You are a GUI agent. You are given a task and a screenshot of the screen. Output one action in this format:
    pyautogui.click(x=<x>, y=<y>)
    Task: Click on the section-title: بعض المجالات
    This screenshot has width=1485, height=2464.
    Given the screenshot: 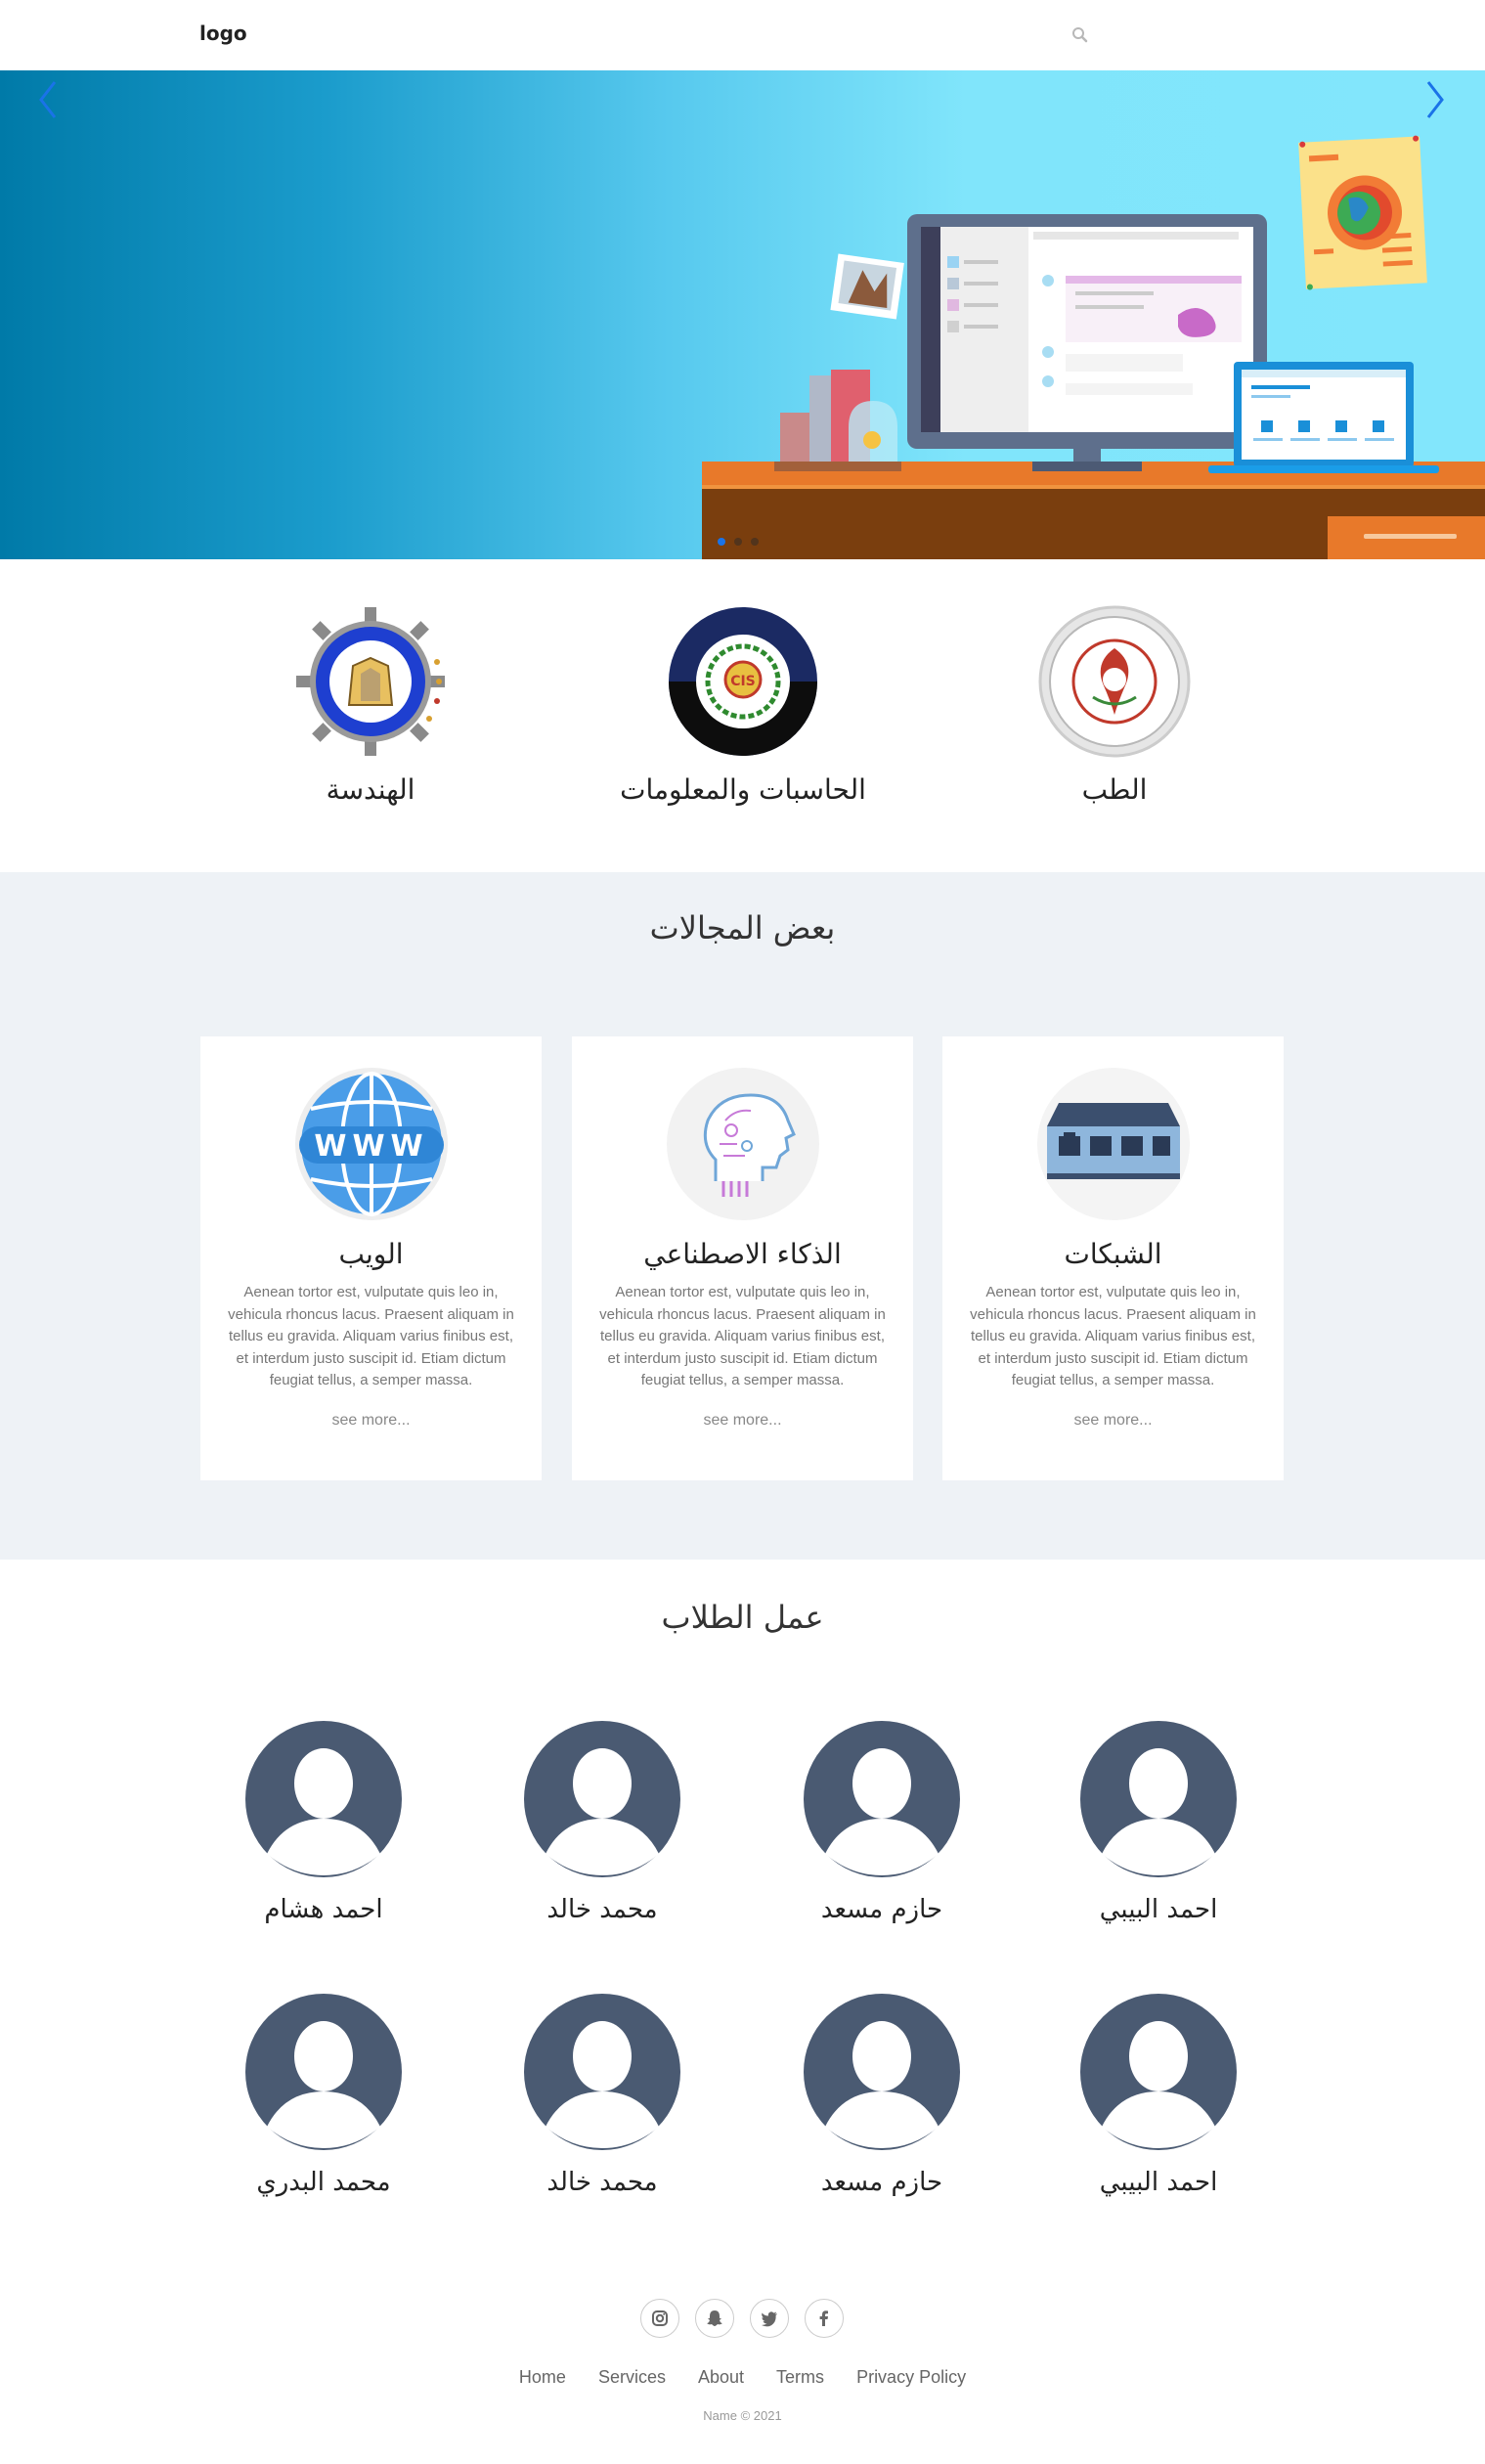 What is the action you would take?
    pyautogui.click(x=742, y=927)
    